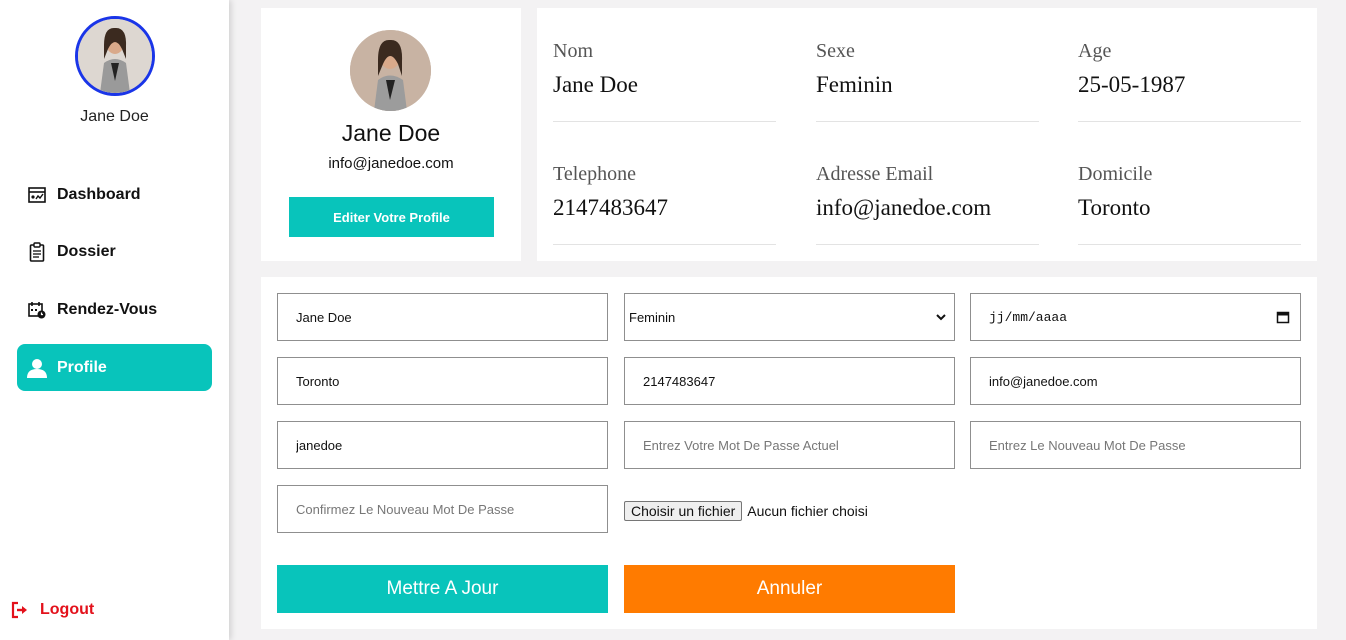 Image resolution: width=1346 pixels, height=640 pixels. Describe the element at coordinates (595, 84) in the screenshot. I see `info-value: Jane Doe` at that location.